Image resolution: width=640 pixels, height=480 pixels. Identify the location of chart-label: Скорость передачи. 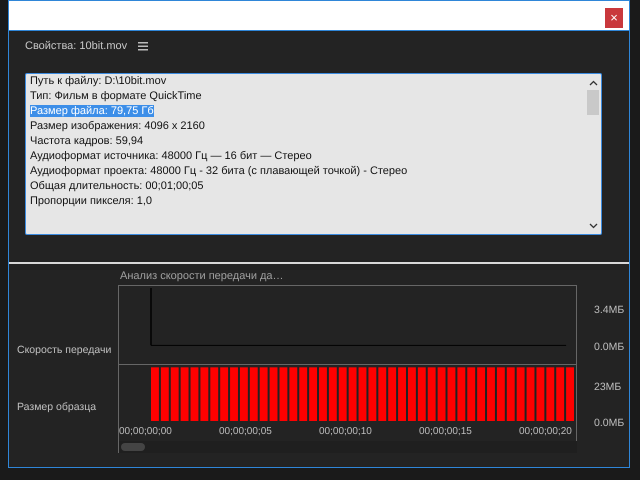
(64, 350).